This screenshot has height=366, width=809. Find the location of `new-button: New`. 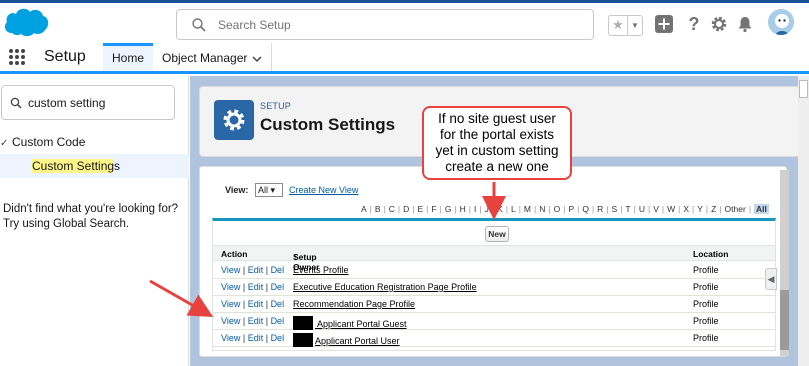

new-button: New is located at coordinates (497, 234).